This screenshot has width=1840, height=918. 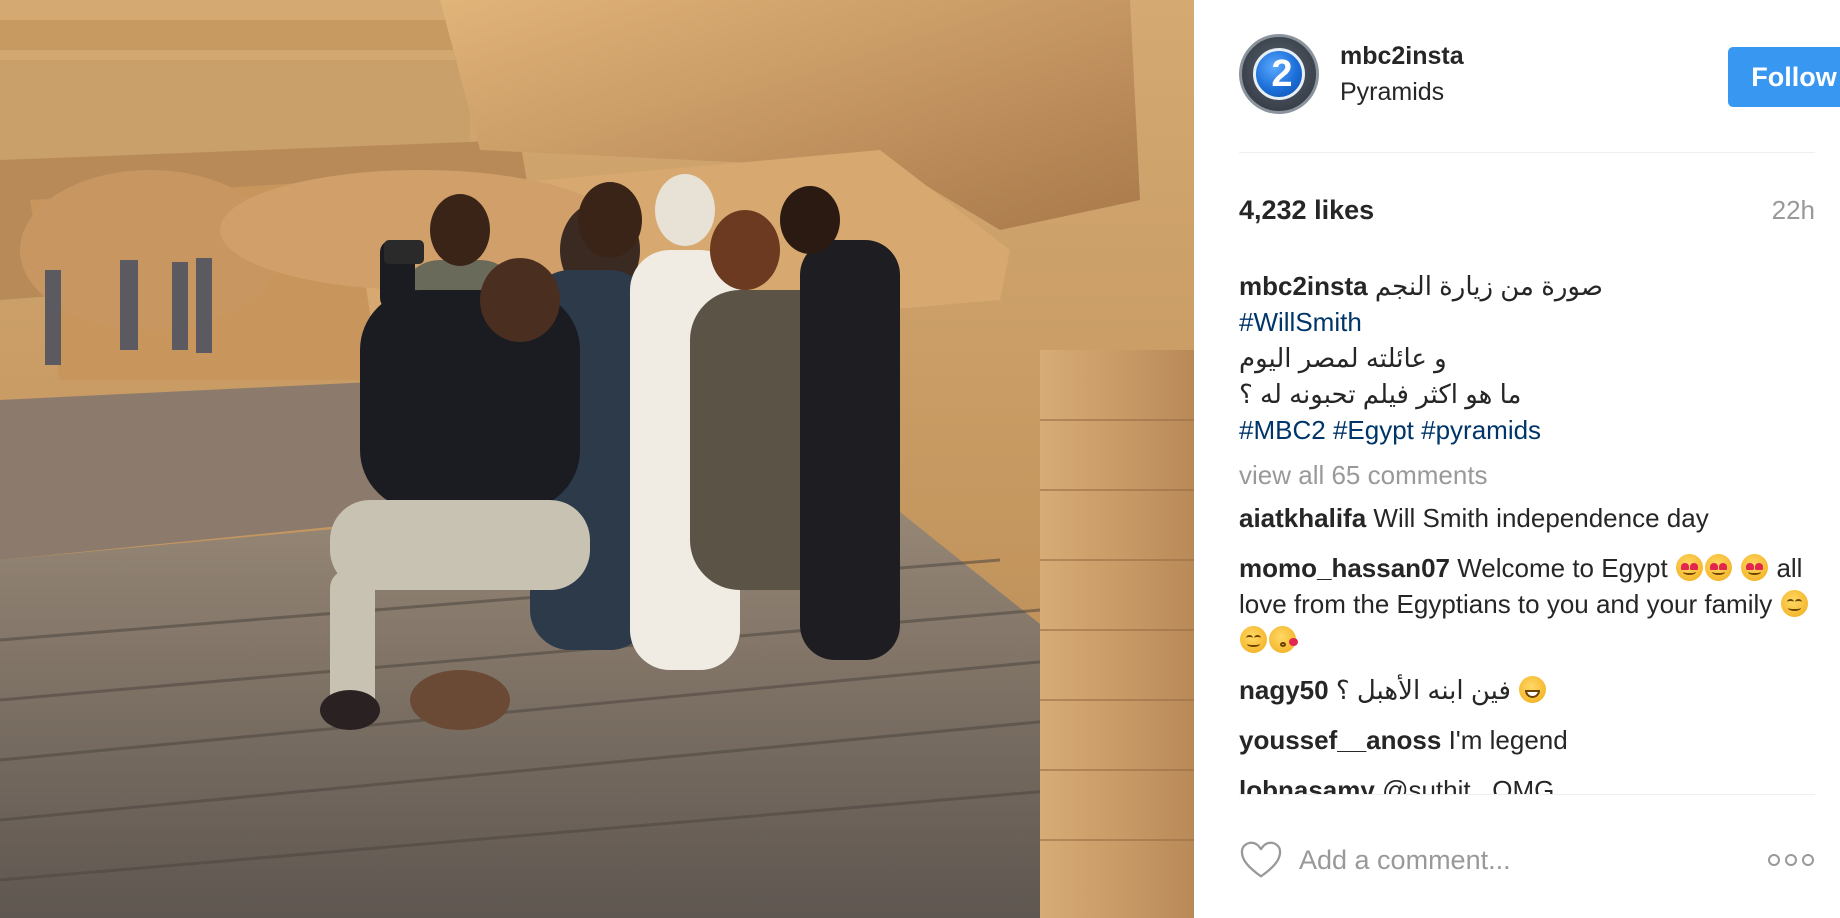 What do you see at coordinates (1302, 518) in the screenshot?
I see `comment-username: aiatkhalifa` at bounding box center [1302, 518].